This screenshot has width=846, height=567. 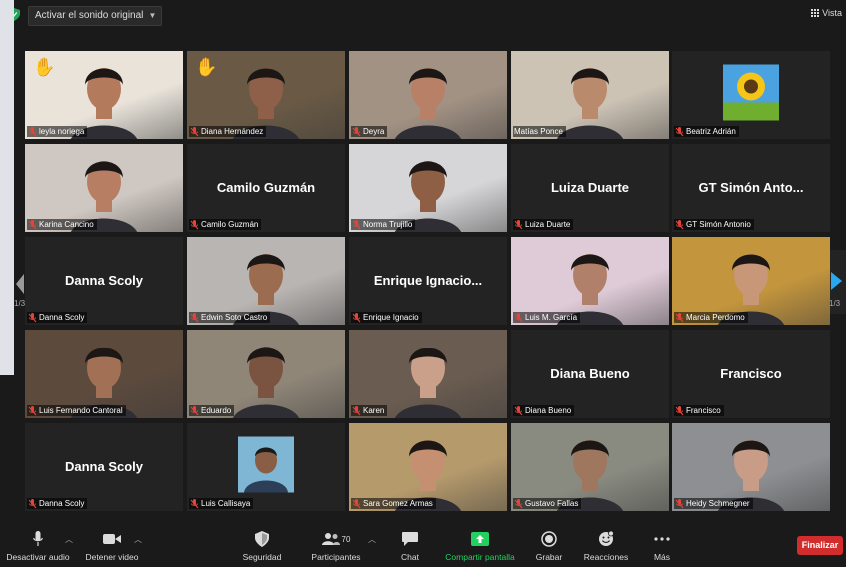 What do you see at coordinates (226, 503) in the screenshot?
I see `participant-name: Luis Callisaya` at bounding box center [226, 503].